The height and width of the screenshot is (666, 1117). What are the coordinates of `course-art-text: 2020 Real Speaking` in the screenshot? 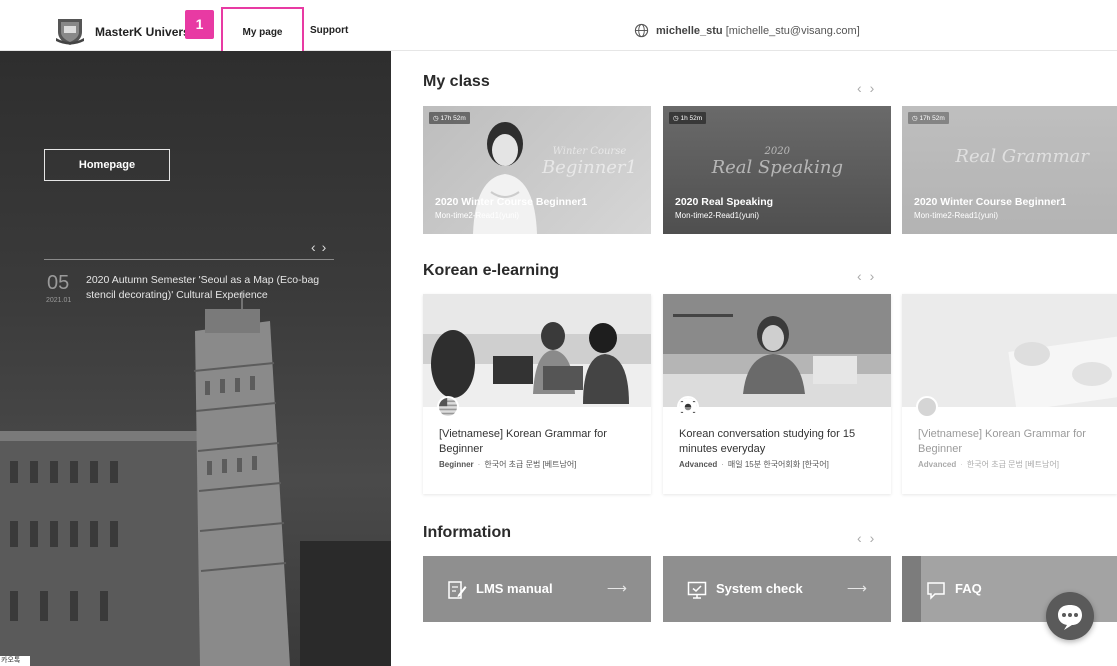 It's located at (777, 162).